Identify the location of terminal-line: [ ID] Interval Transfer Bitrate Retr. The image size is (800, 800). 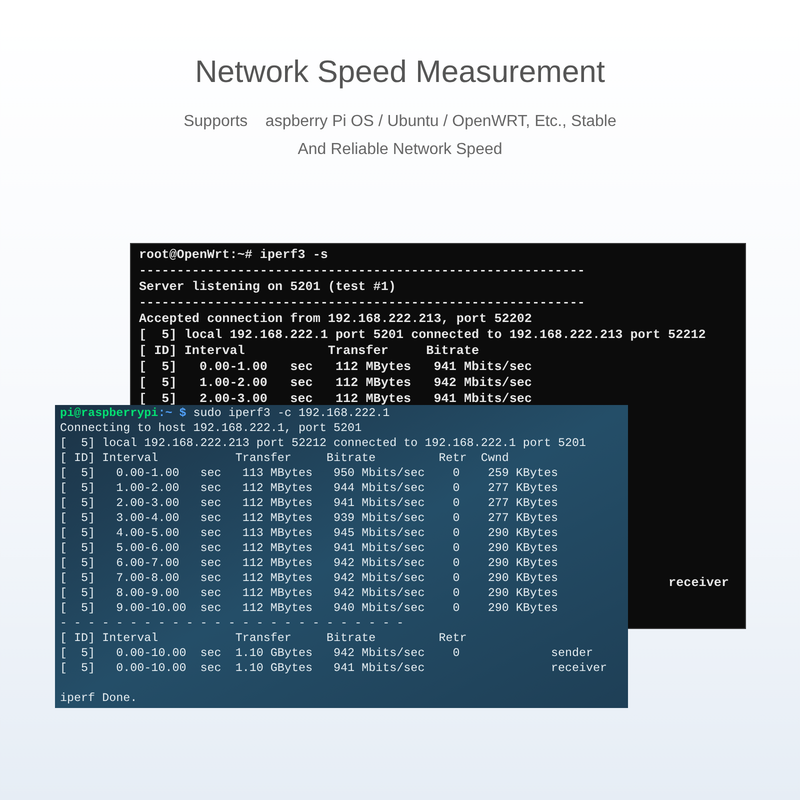
(263, 638).